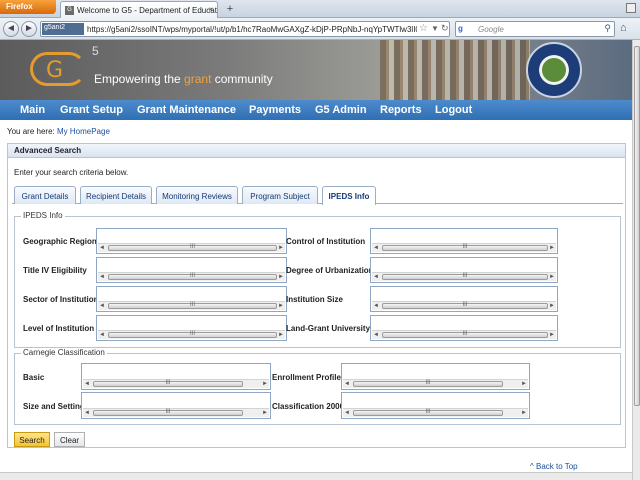 The image size is (640, 480). I want to click on page-scroll-thumb, so click(637, 226).